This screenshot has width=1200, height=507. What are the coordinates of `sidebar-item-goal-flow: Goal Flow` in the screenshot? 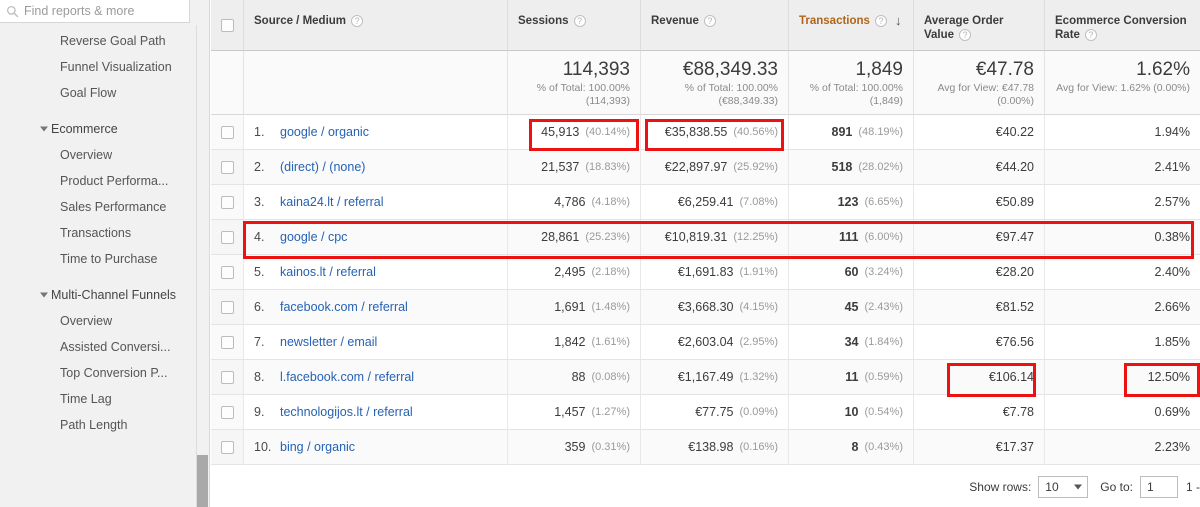 It's located at (100, 93).